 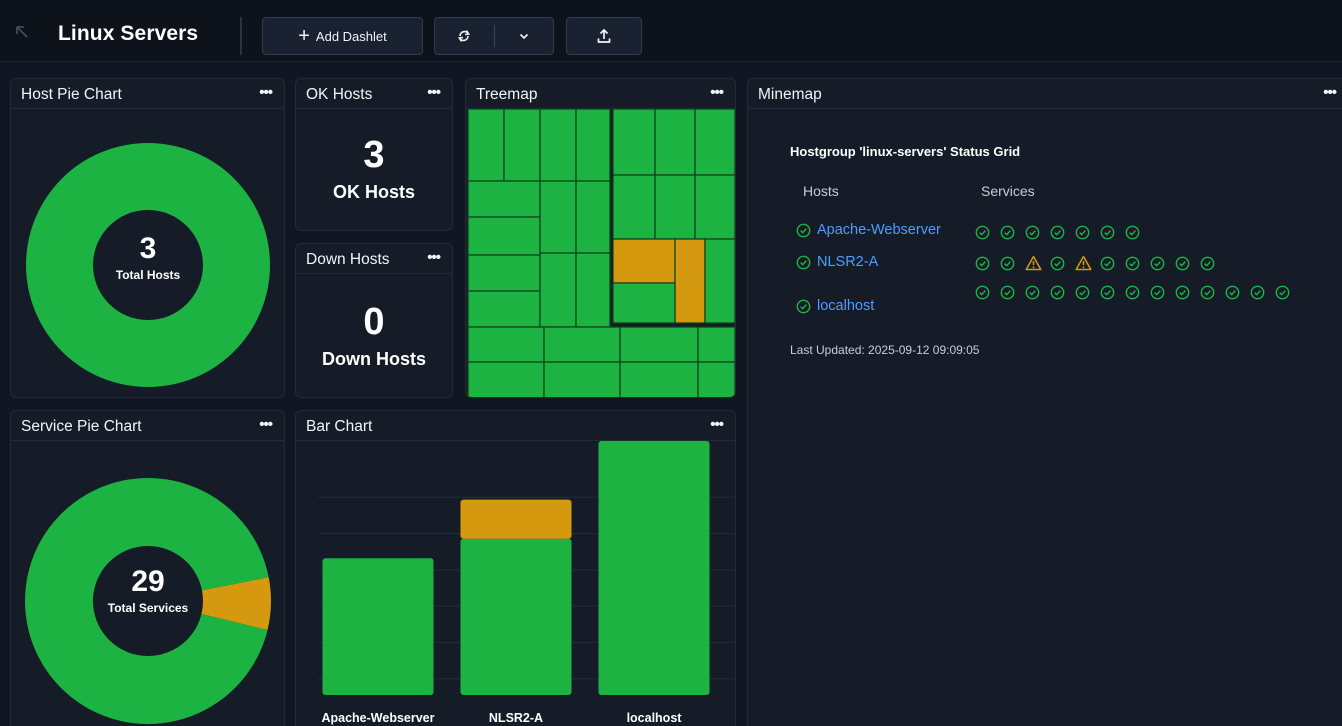 What do you see at coordinates (374, 94) in the screenshot?
I see `dashlet-header: OK Hosts •••` at bounding box center [374, 94].